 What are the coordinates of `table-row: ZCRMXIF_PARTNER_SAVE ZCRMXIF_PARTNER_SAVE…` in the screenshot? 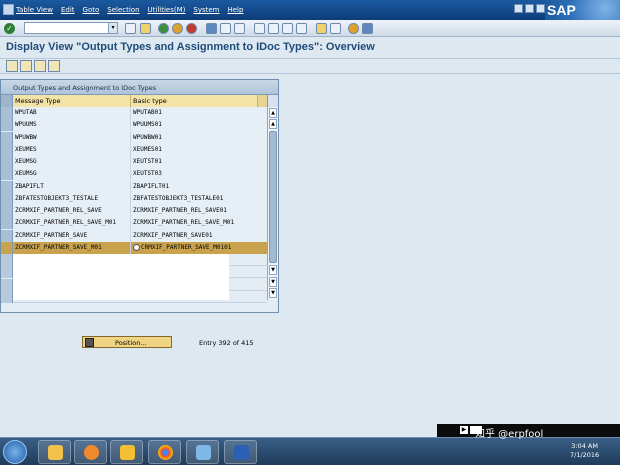 It's located at (134, 235).